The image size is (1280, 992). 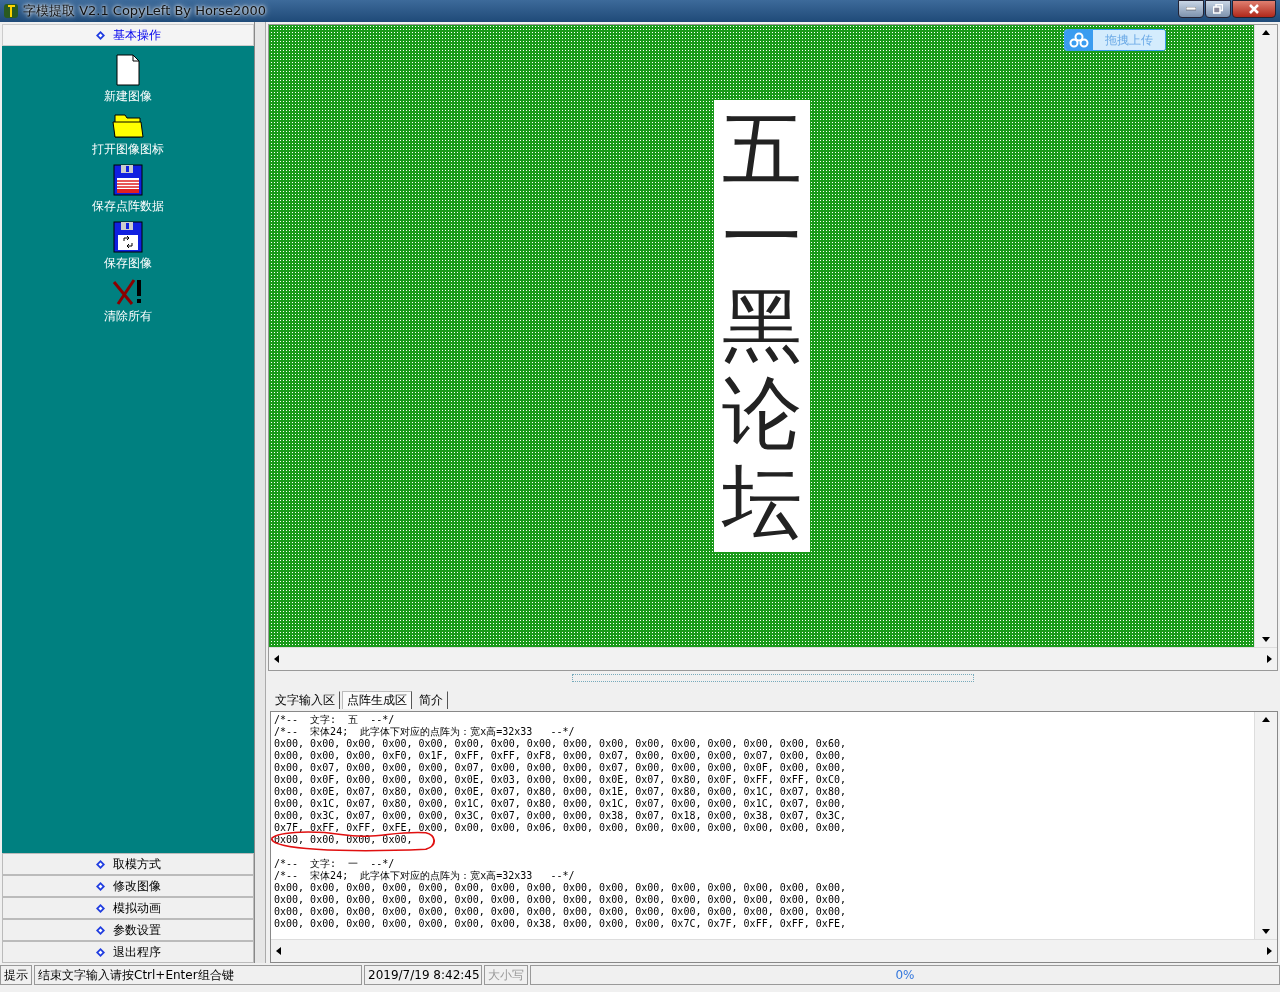 I want to click on code-line: 0x00, 0x07, 0x00, 0x00, 0x00, 0x07, 0x00, 0x00, 0x00, 0x07, 0x00, 0x00, 0x00, 0x0F, 0x00, 0x00,, so click(x=560, y=768).